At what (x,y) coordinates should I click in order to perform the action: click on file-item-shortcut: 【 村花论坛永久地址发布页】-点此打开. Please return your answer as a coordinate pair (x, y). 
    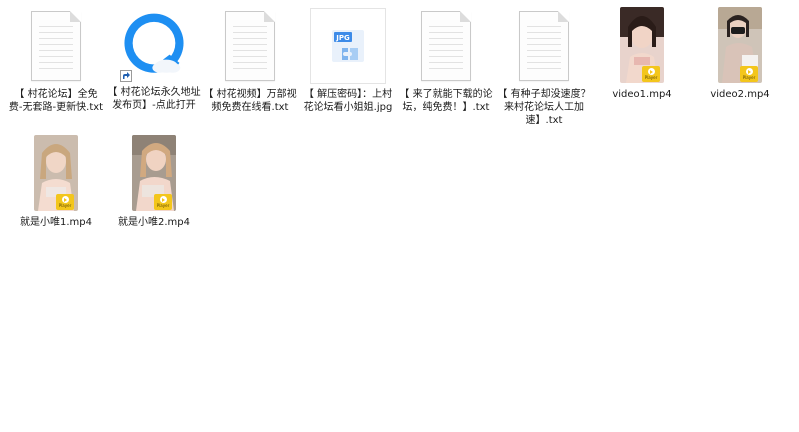
    Looking at the image, I should click on (154, 58).